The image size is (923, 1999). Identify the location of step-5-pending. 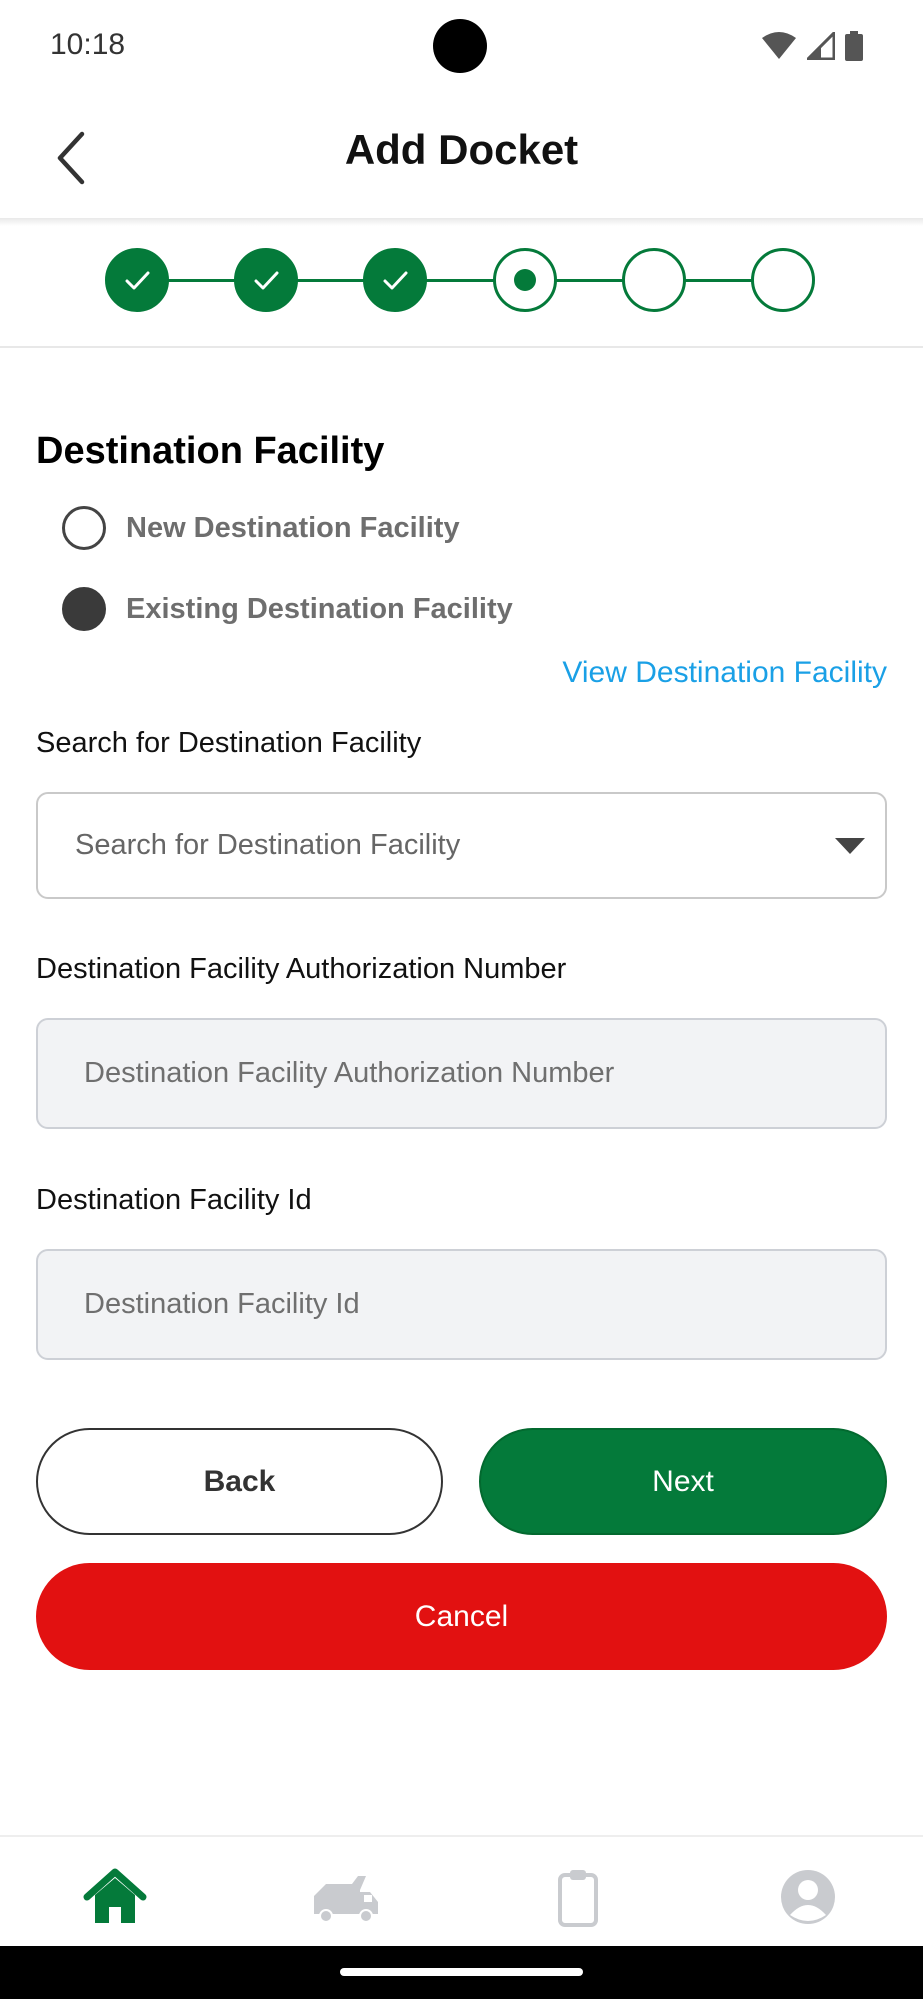
(654, 280).